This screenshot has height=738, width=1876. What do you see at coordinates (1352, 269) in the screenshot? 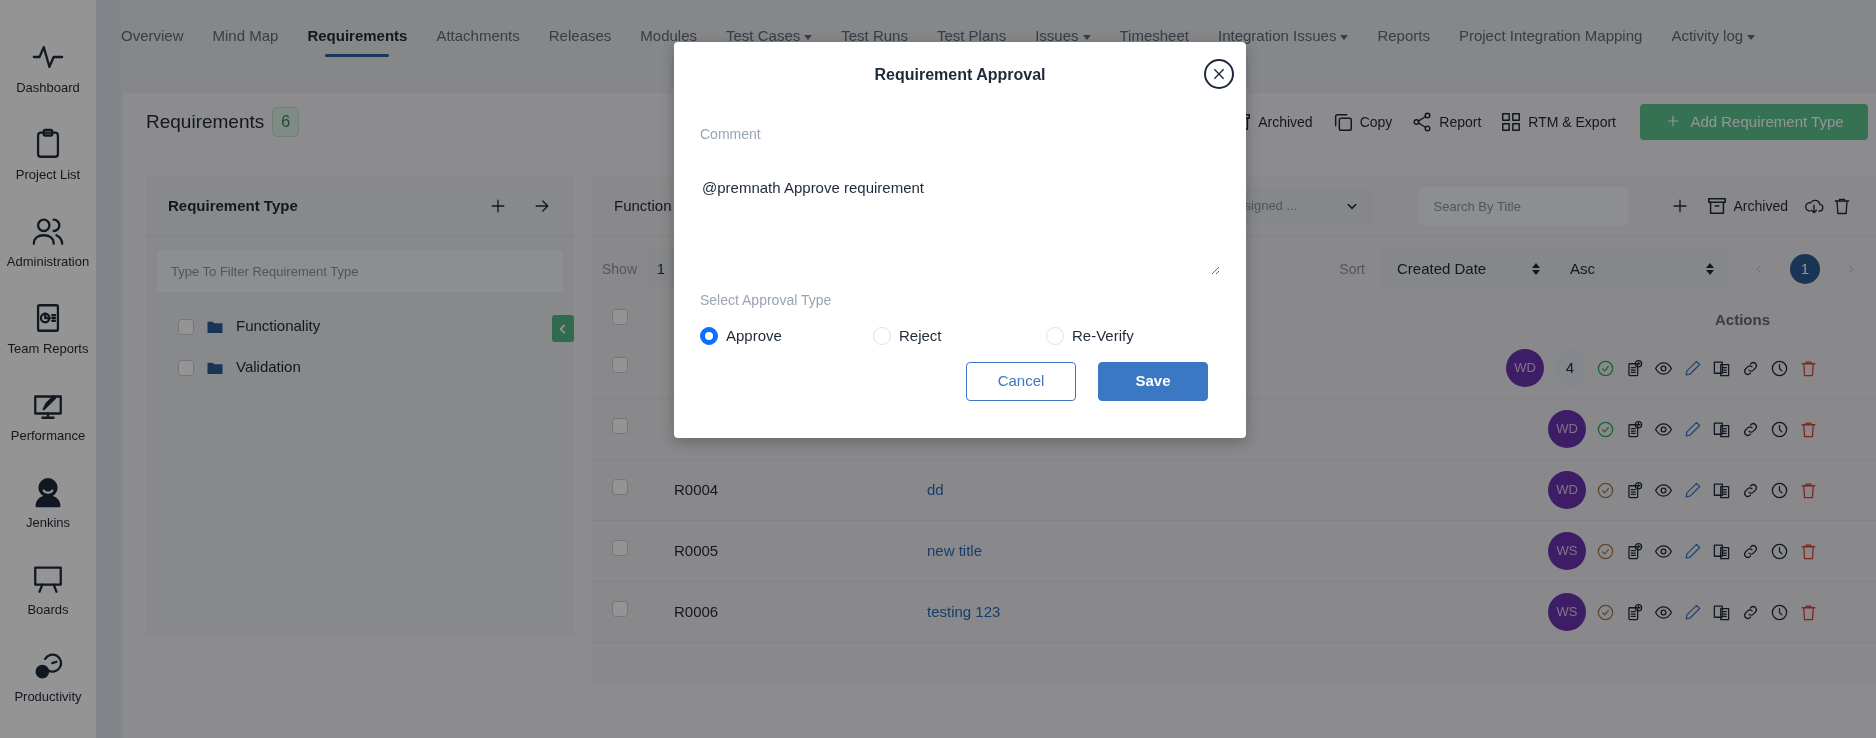
I see `sort-label: Sort` at bounding box center [1352, 269].